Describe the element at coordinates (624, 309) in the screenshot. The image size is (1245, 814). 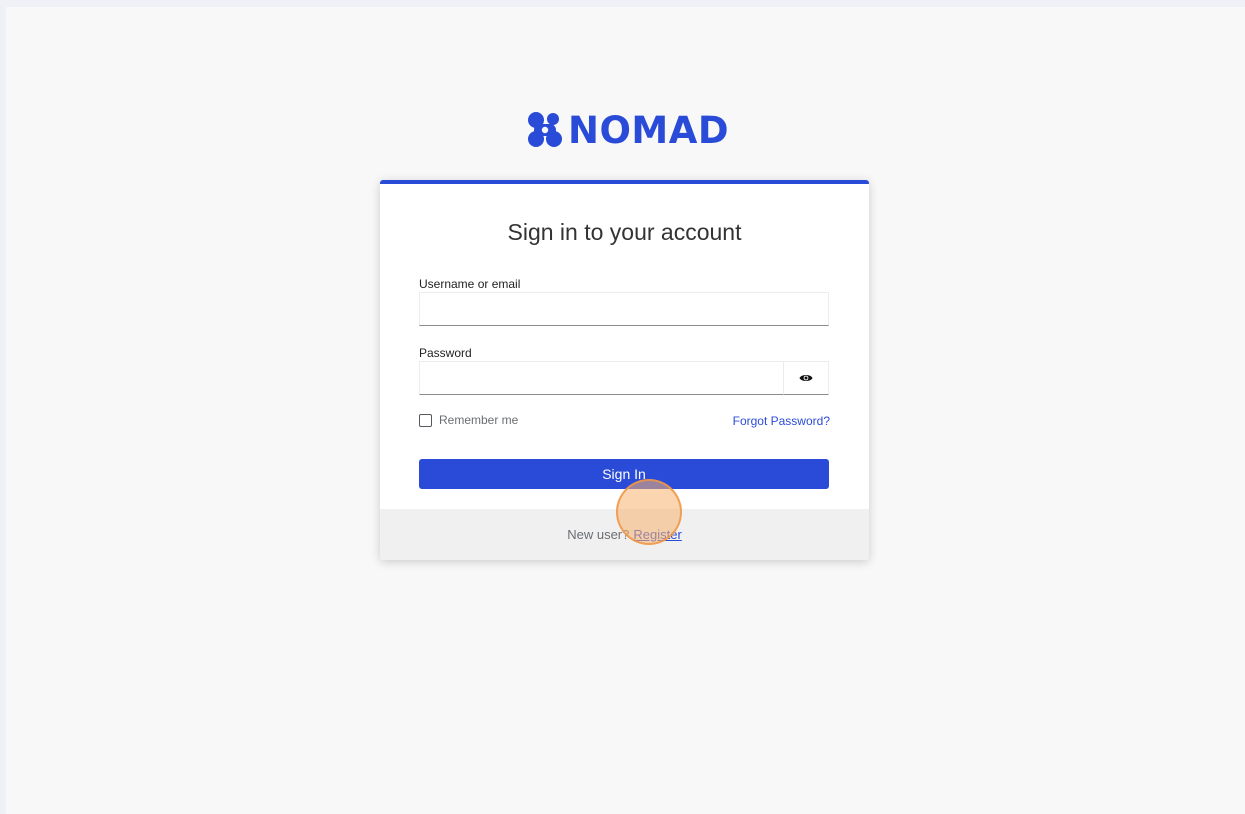
I see `username-input` at that location.